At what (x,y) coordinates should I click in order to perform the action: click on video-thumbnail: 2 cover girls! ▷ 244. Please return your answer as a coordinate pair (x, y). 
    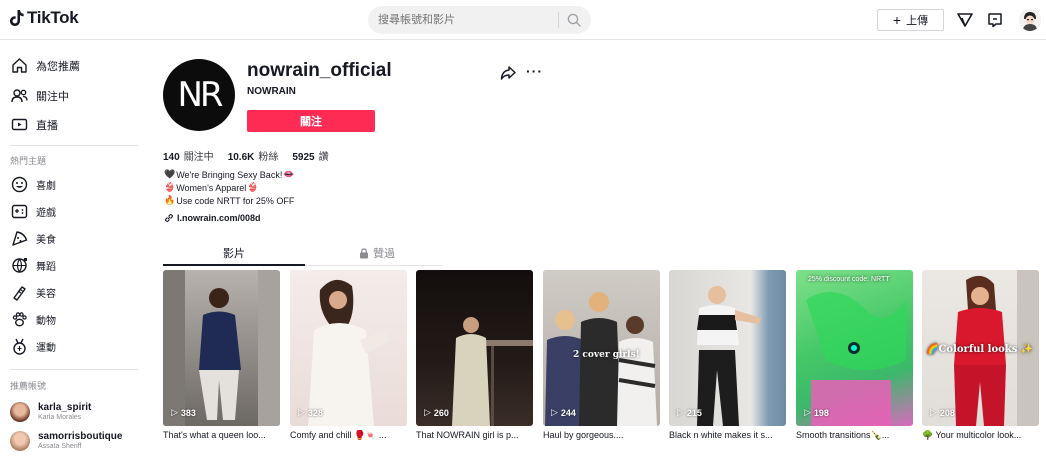
    Looking at the image, I should click on (601, 348).